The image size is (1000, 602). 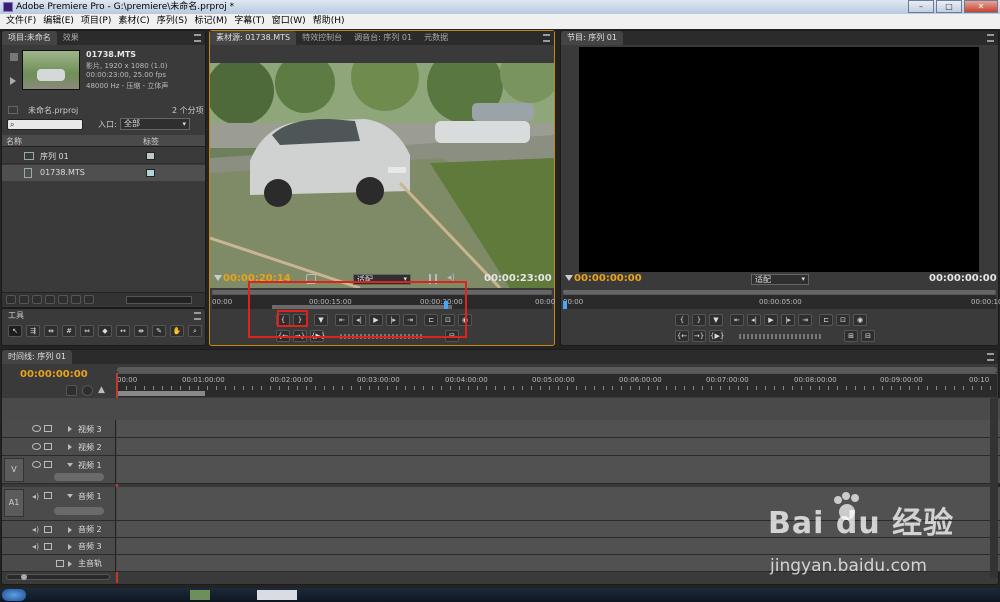 What do you see at coordinates (24, 577) in the screenshot?
I see `zoom-slider-thumb` at bounding box center [24, 577].